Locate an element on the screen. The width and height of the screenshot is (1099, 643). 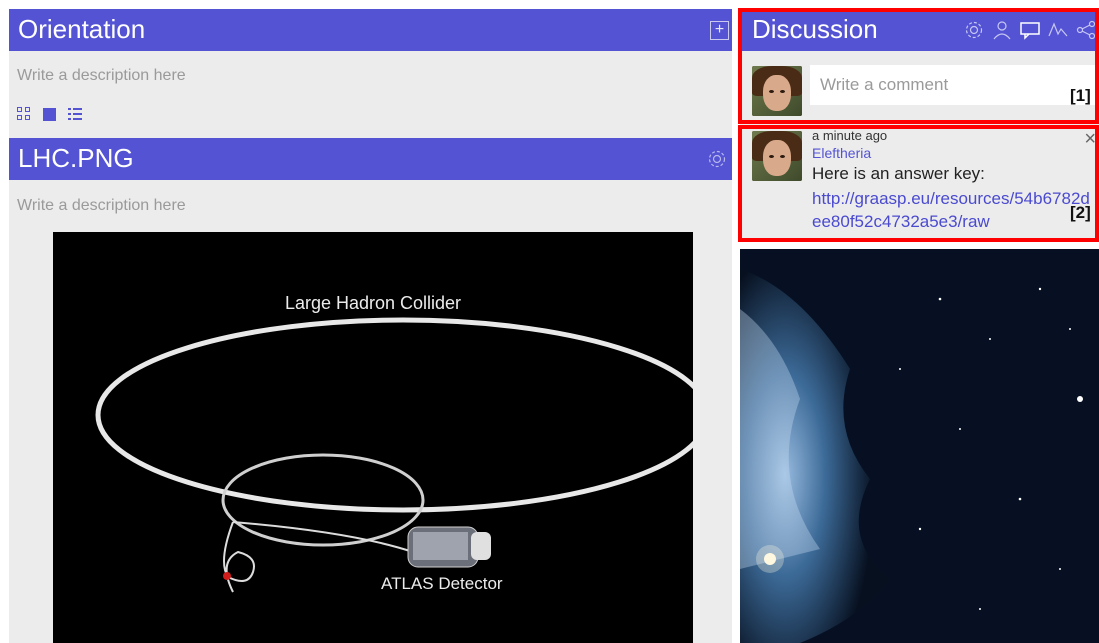
orientation-title: Orientation is located at coordinates (82, 29).